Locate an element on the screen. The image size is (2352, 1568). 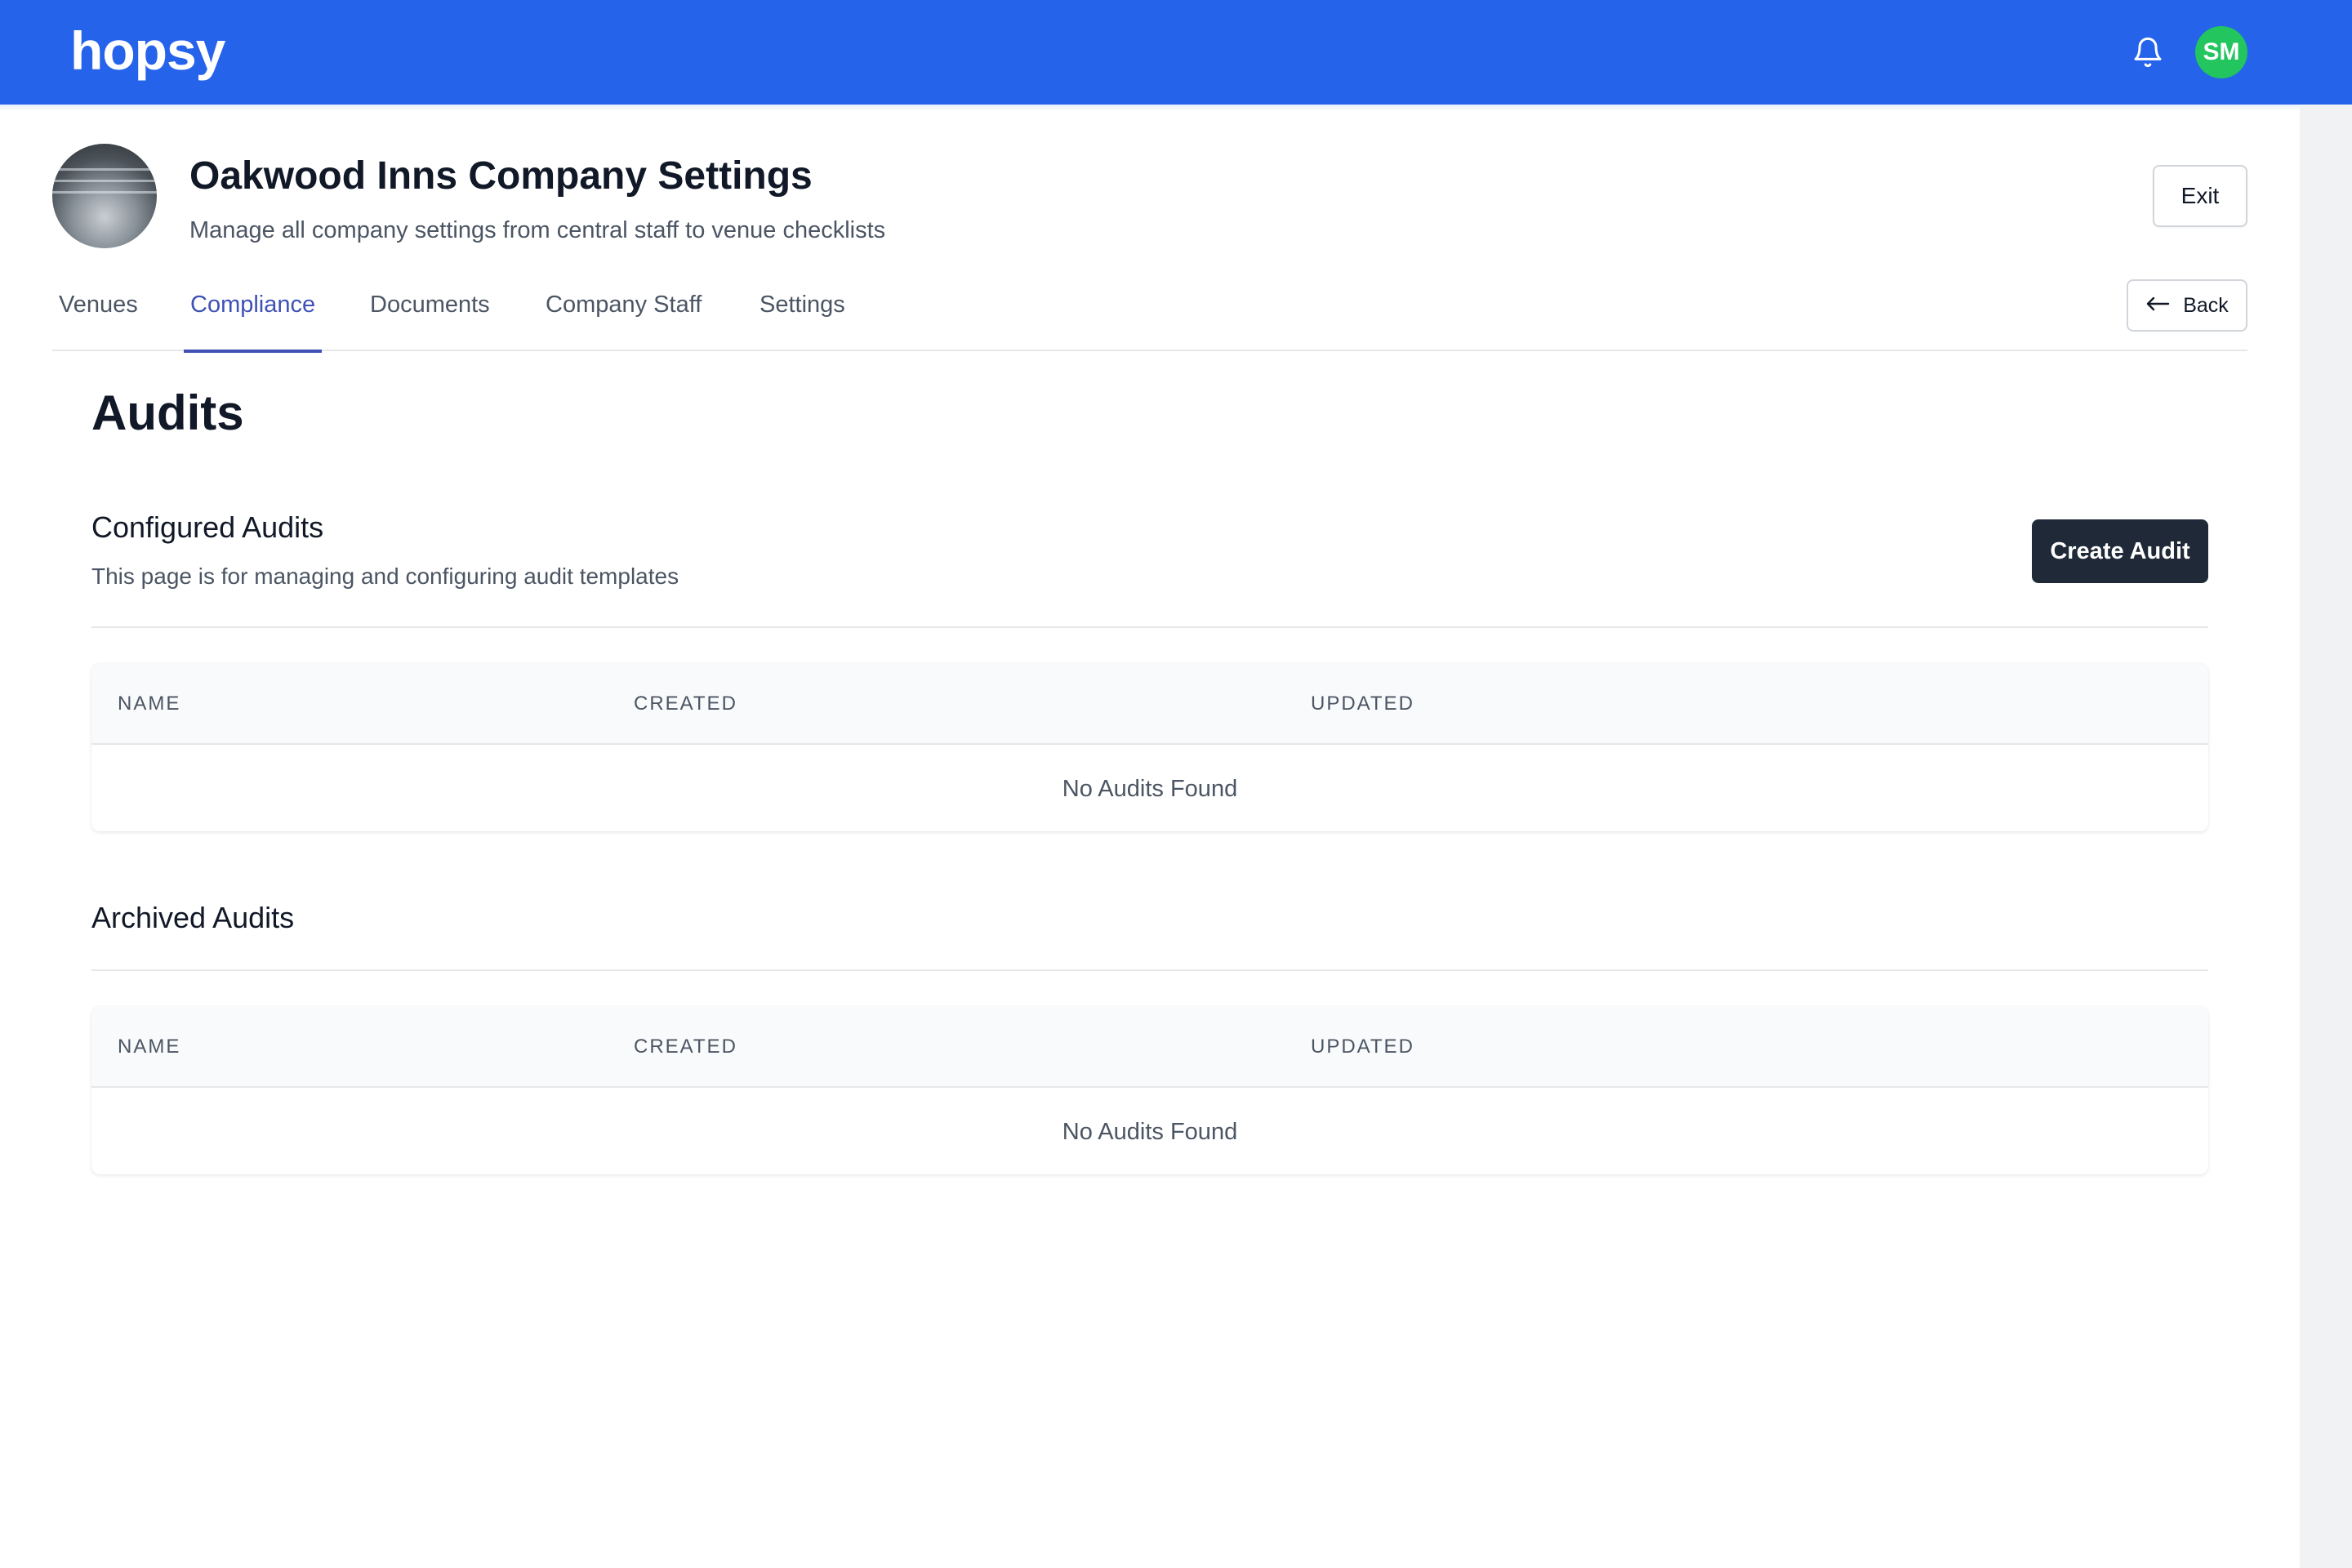
archived-audits-table: NAME CREATED UPDATED No Audits Found is located at coordinates (1149, 1090).